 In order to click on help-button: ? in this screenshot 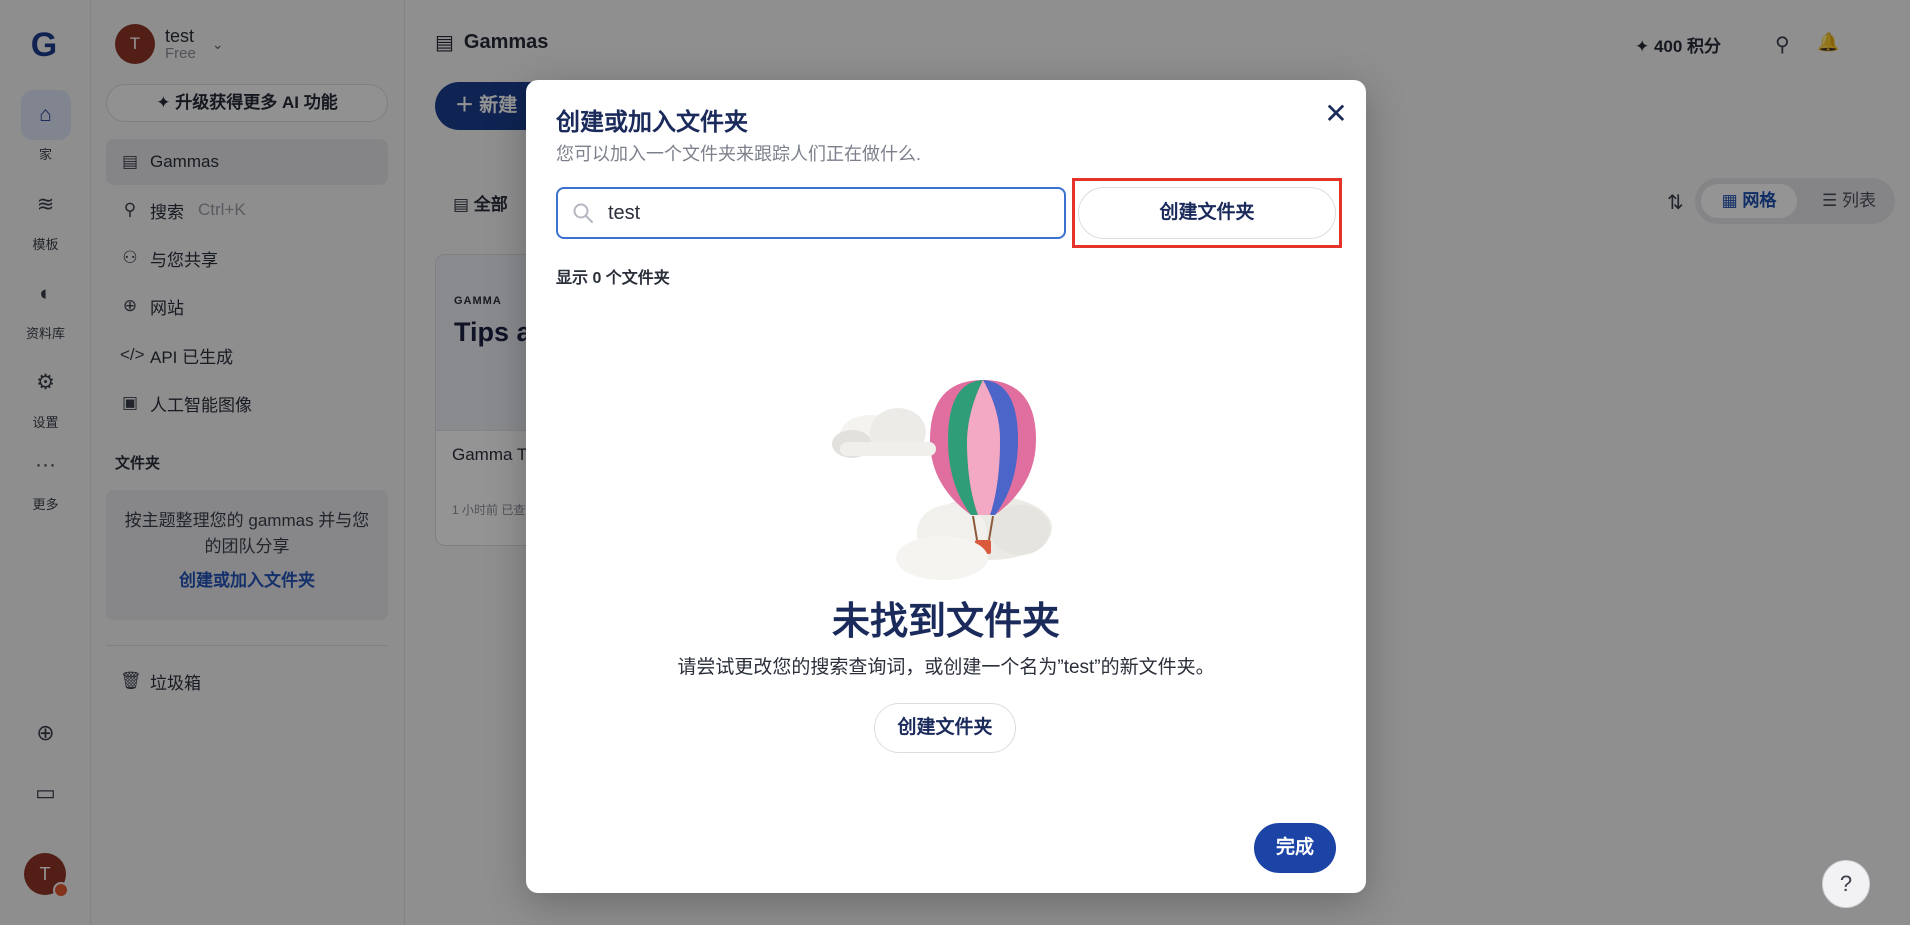, I will do `click(1846, 884)`.